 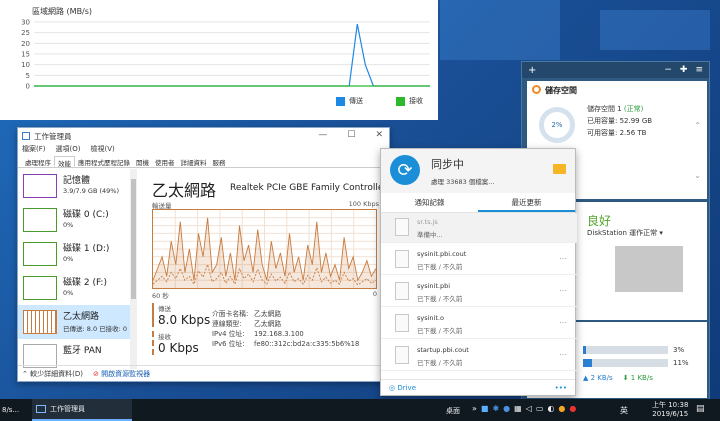 What do you see at coordinates (684, 70) in the screenshot?
I see `pin-icon: ✚` at bounding box center [684, 70].